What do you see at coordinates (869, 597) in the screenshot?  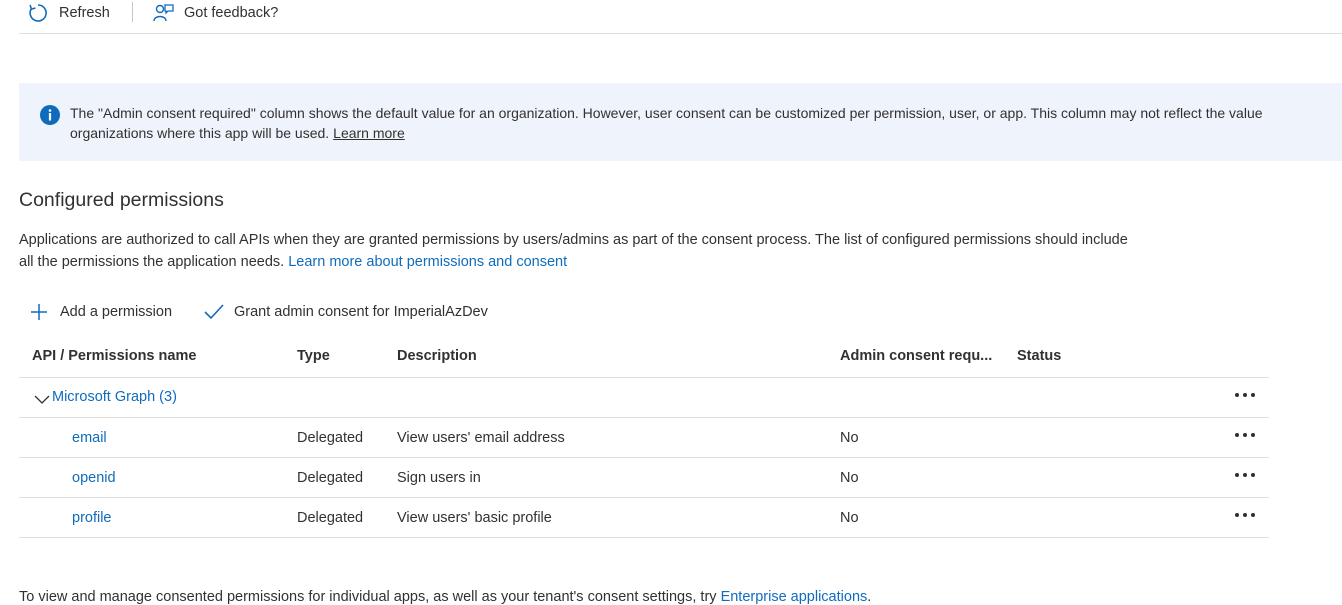 I see `footer-text-end: .` at bounding box center [869, 597].